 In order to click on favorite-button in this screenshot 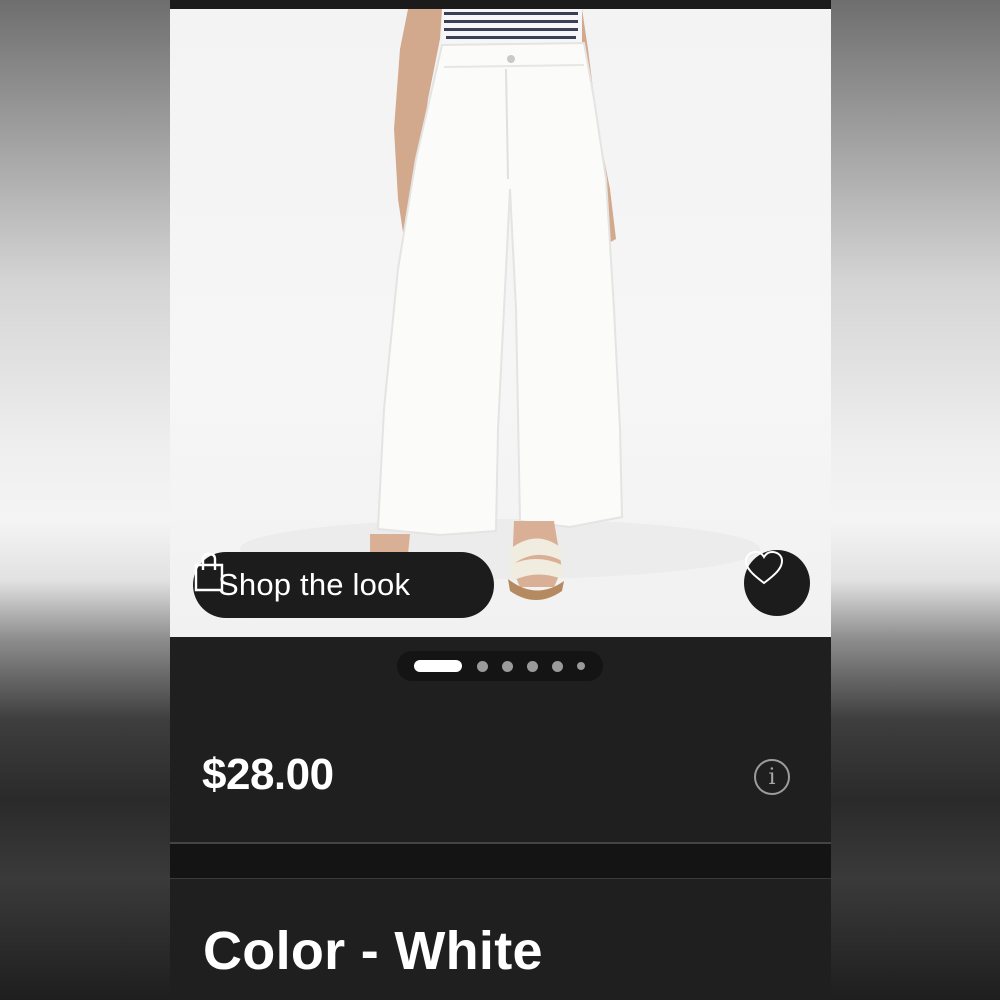, I will do `click(777, 583)`.